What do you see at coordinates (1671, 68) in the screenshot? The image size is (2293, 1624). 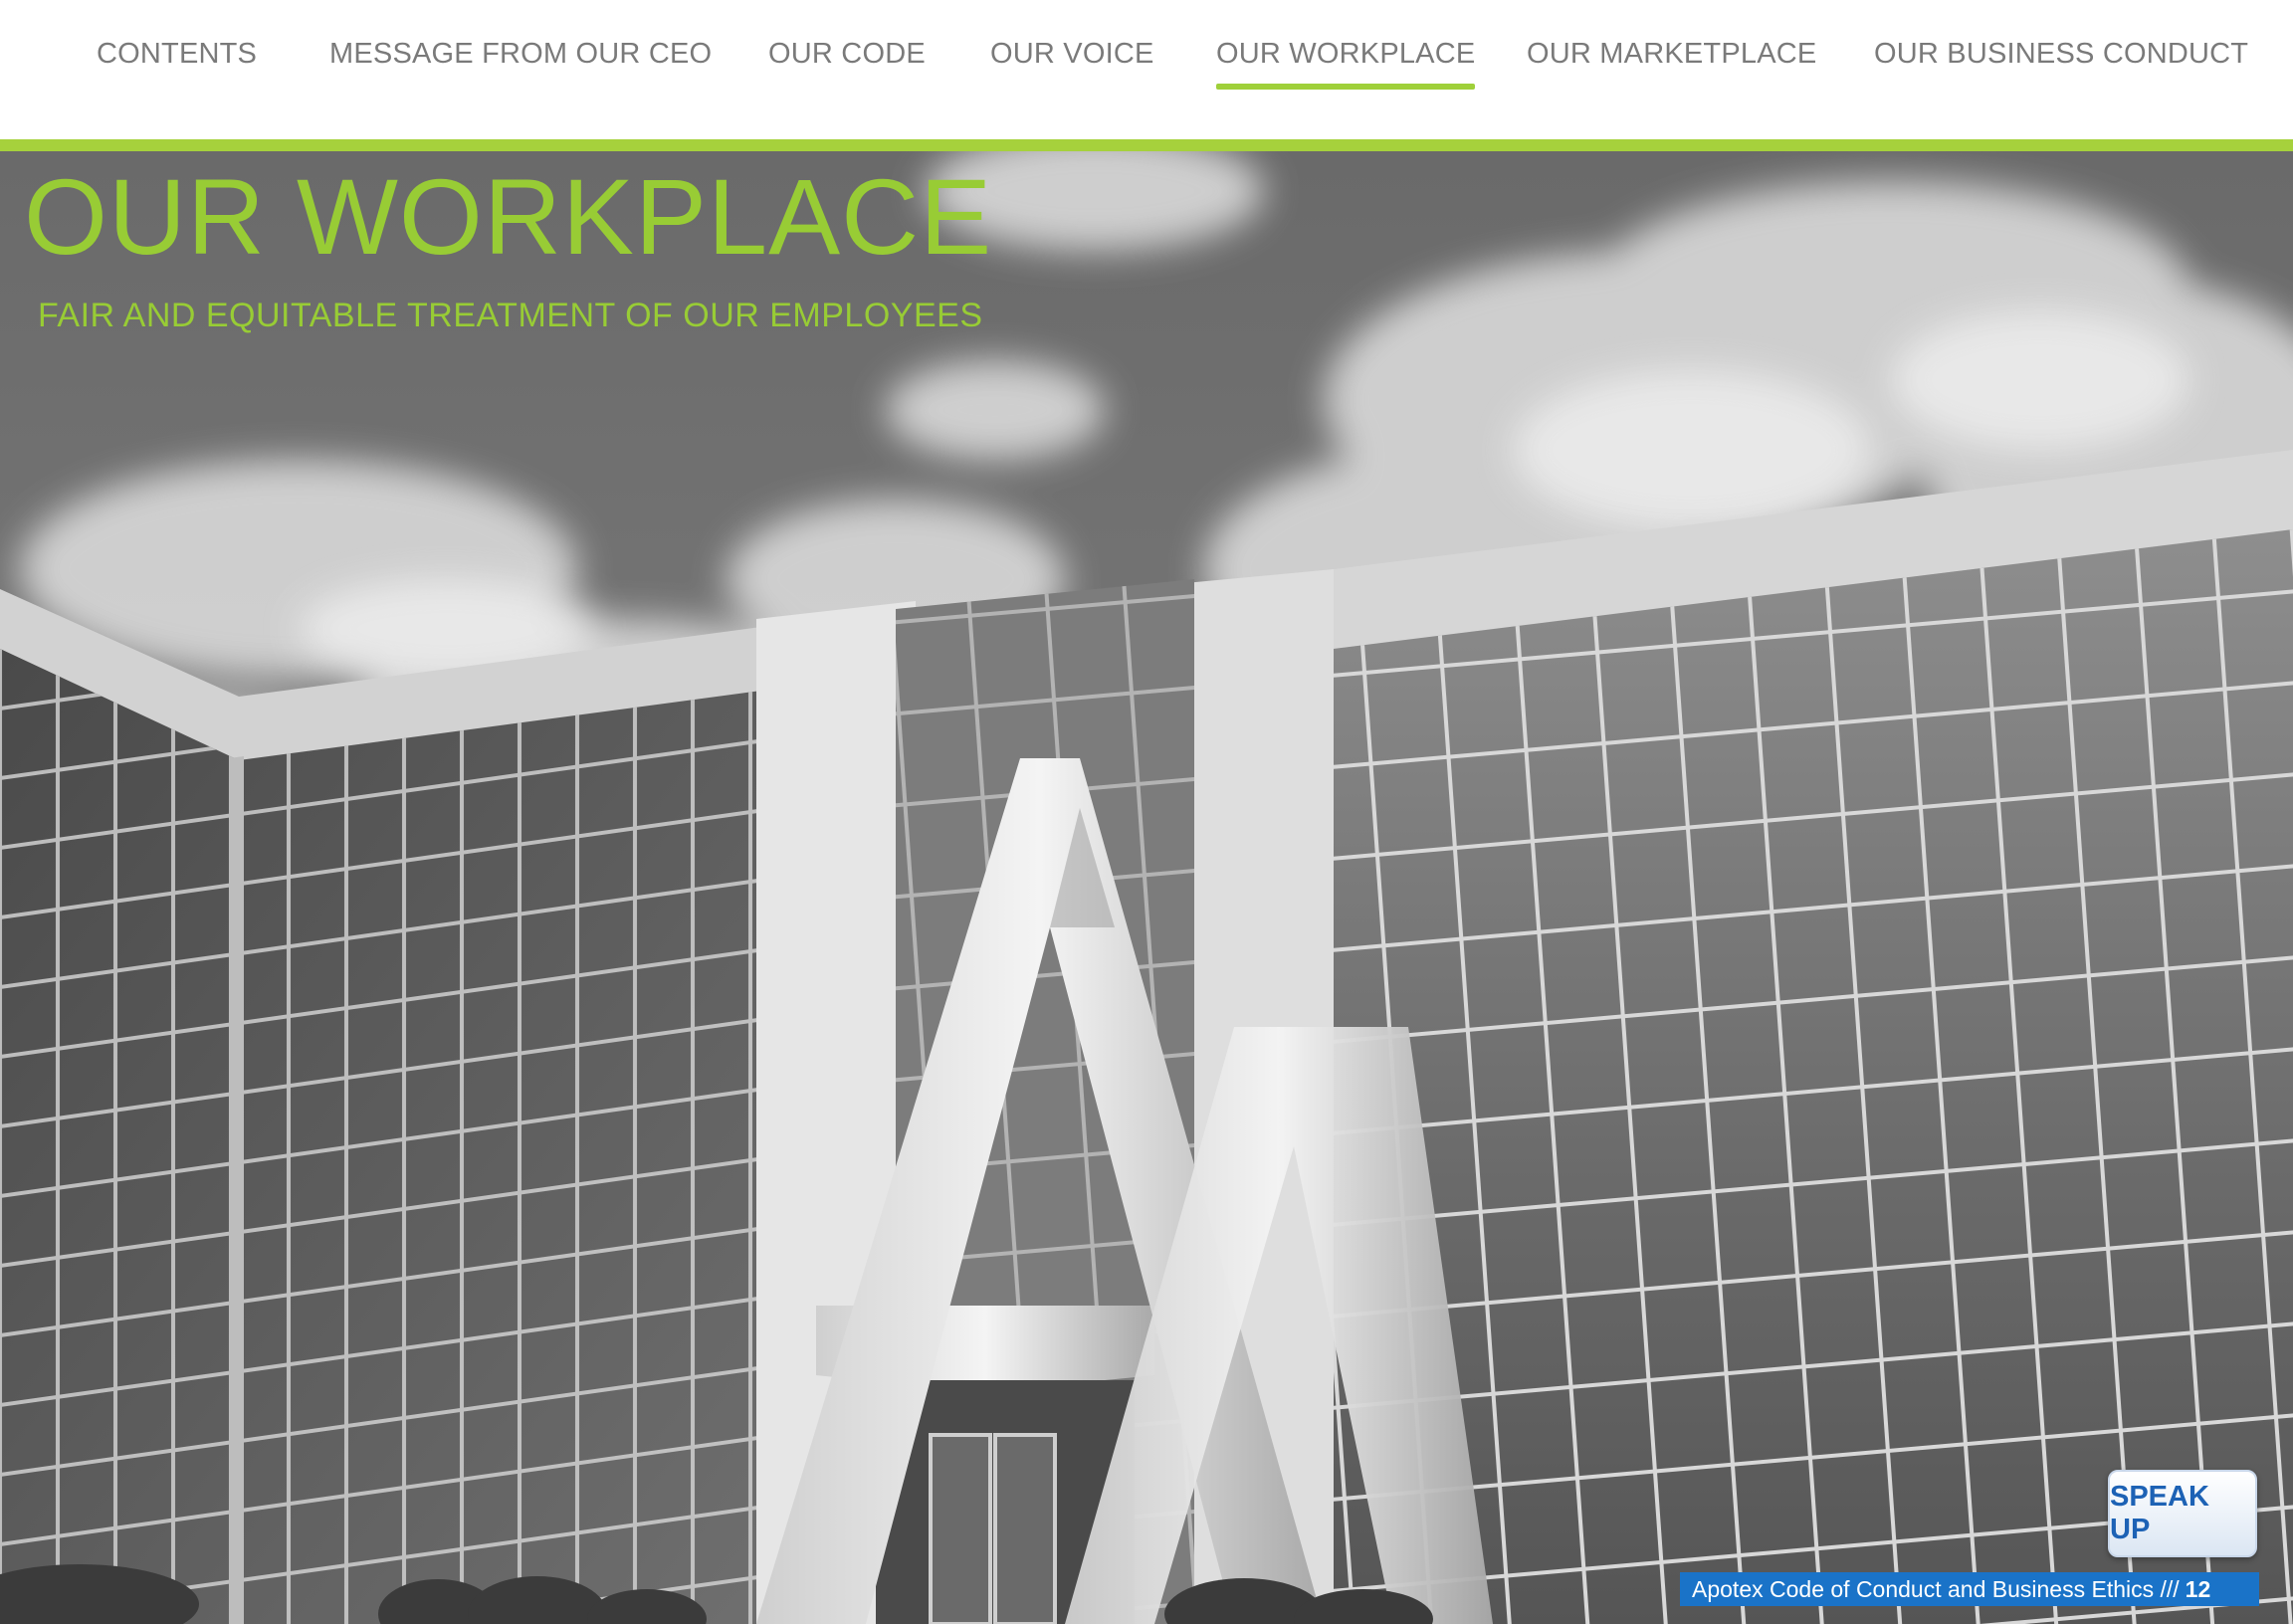 I see `nav-item-our-marketplace: OUR MARKETPLACE` at bounding box center [1671, 68].